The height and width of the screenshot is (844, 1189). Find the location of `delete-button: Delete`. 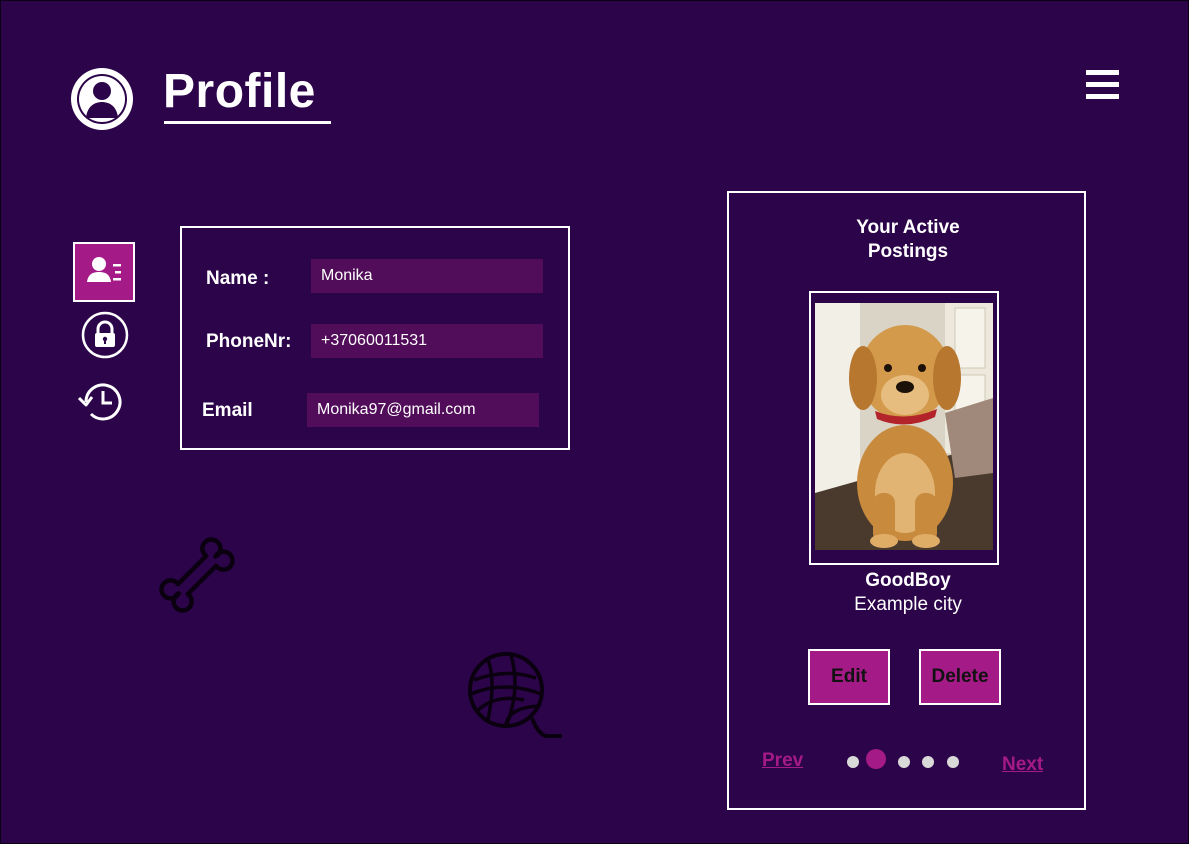

delete-button: Delete is located at coordinates (960, 677).